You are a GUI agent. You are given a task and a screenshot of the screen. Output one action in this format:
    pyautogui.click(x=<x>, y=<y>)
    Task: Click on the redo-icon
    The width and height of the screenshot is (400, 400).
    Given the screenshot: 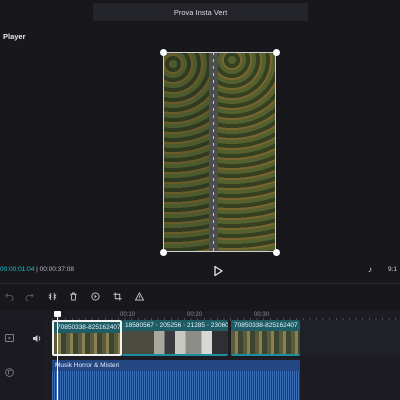 What is the action you would take?
    pyautogui.click(x=29, y=296)
    